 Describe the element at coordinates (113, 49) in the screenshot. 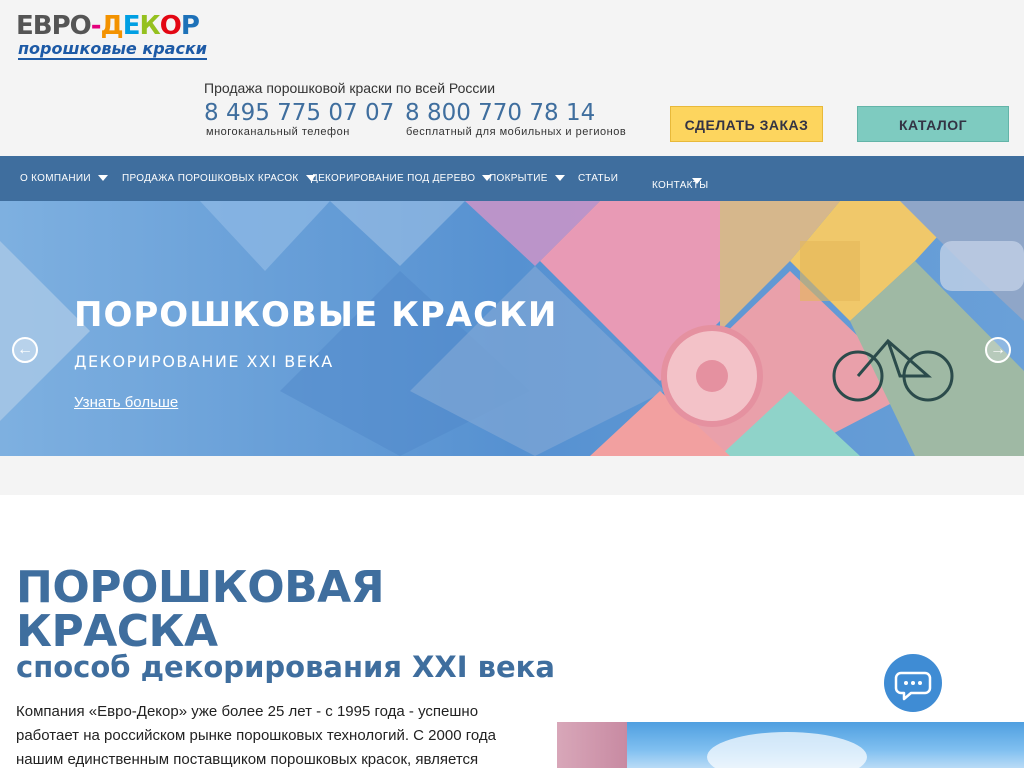

I see `logo-tagline: порошковые краски` at that location.